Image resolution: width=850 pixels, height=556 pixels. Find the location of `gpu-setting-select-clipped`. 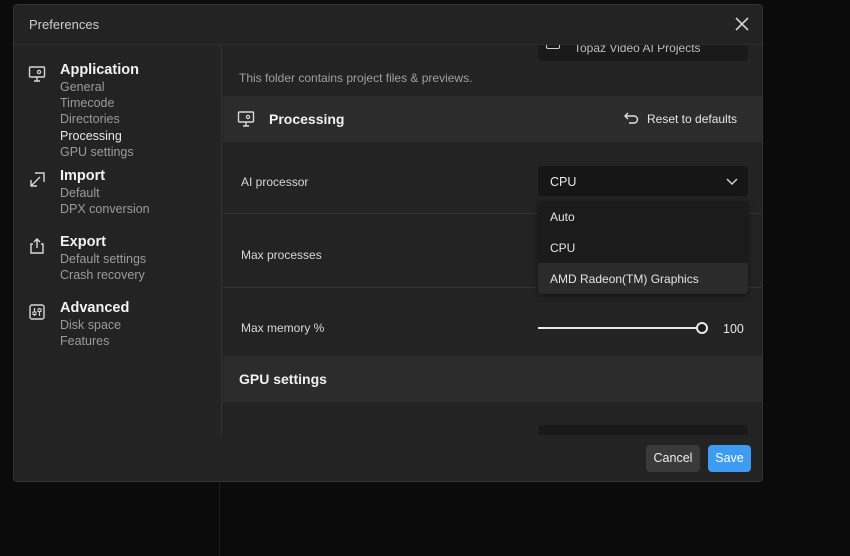

gpu-setting-select-clipped is located at coordinates (643, 430).